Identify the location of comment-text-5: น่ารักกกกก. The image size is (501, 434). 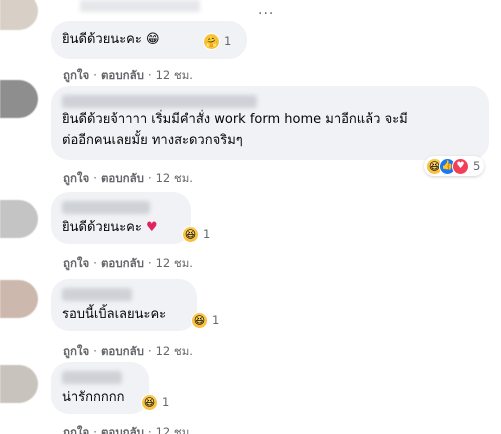
(93, 397).